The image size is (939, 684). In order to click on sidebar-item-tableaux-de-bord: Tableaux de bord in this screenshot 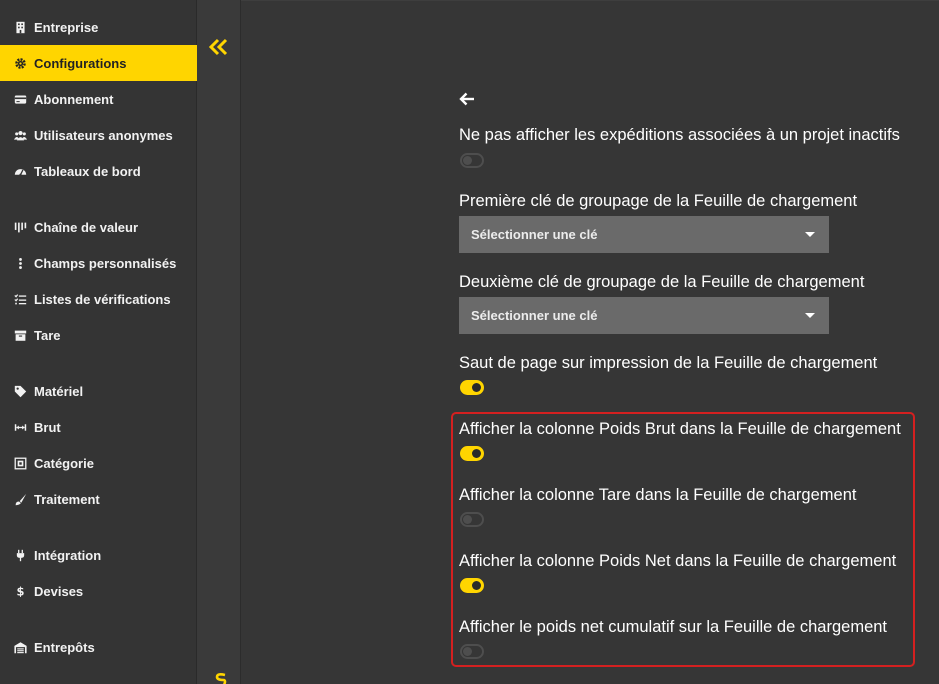, I will do `click(98, 171)`.